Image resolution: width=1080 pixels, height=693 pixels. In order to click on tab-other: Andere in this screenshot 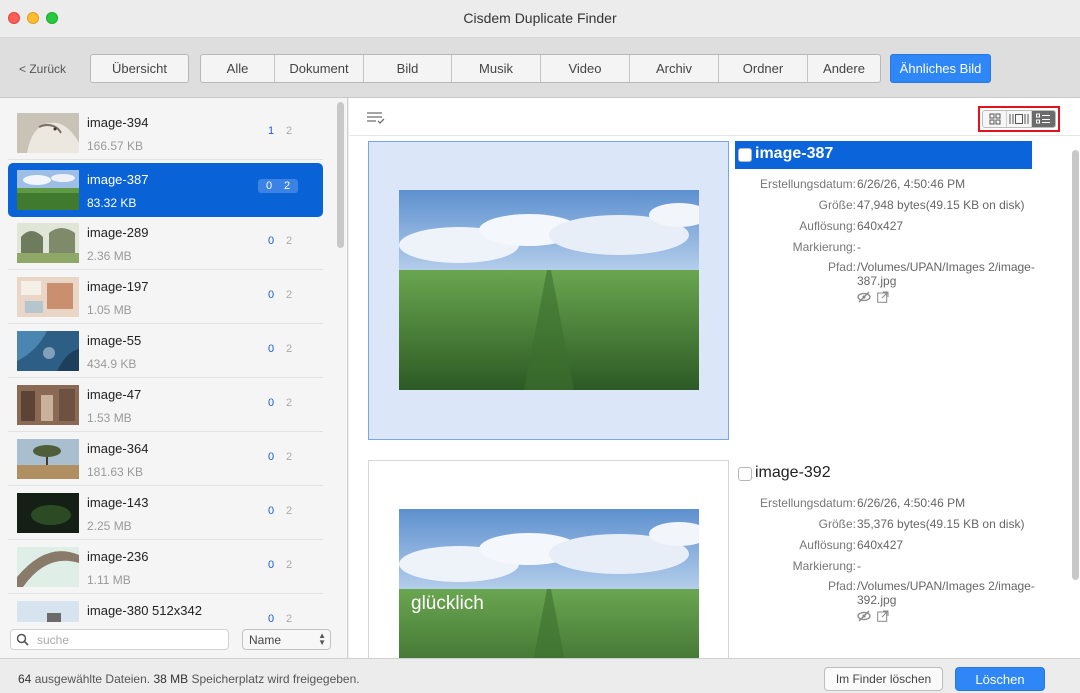, I will do `click(844, 68)`.